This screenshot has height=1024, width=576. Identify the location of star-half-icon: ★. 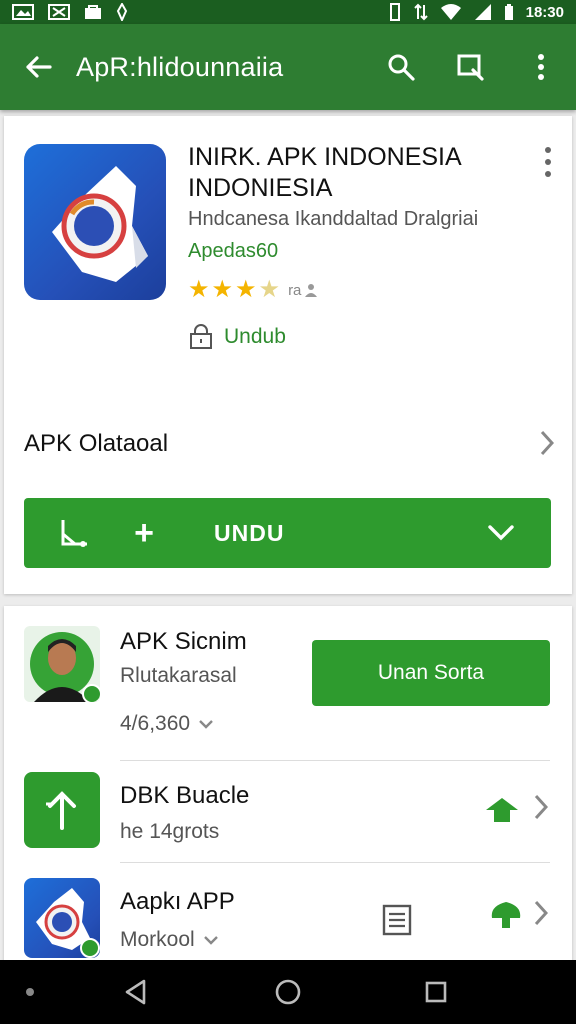
(269, 289).